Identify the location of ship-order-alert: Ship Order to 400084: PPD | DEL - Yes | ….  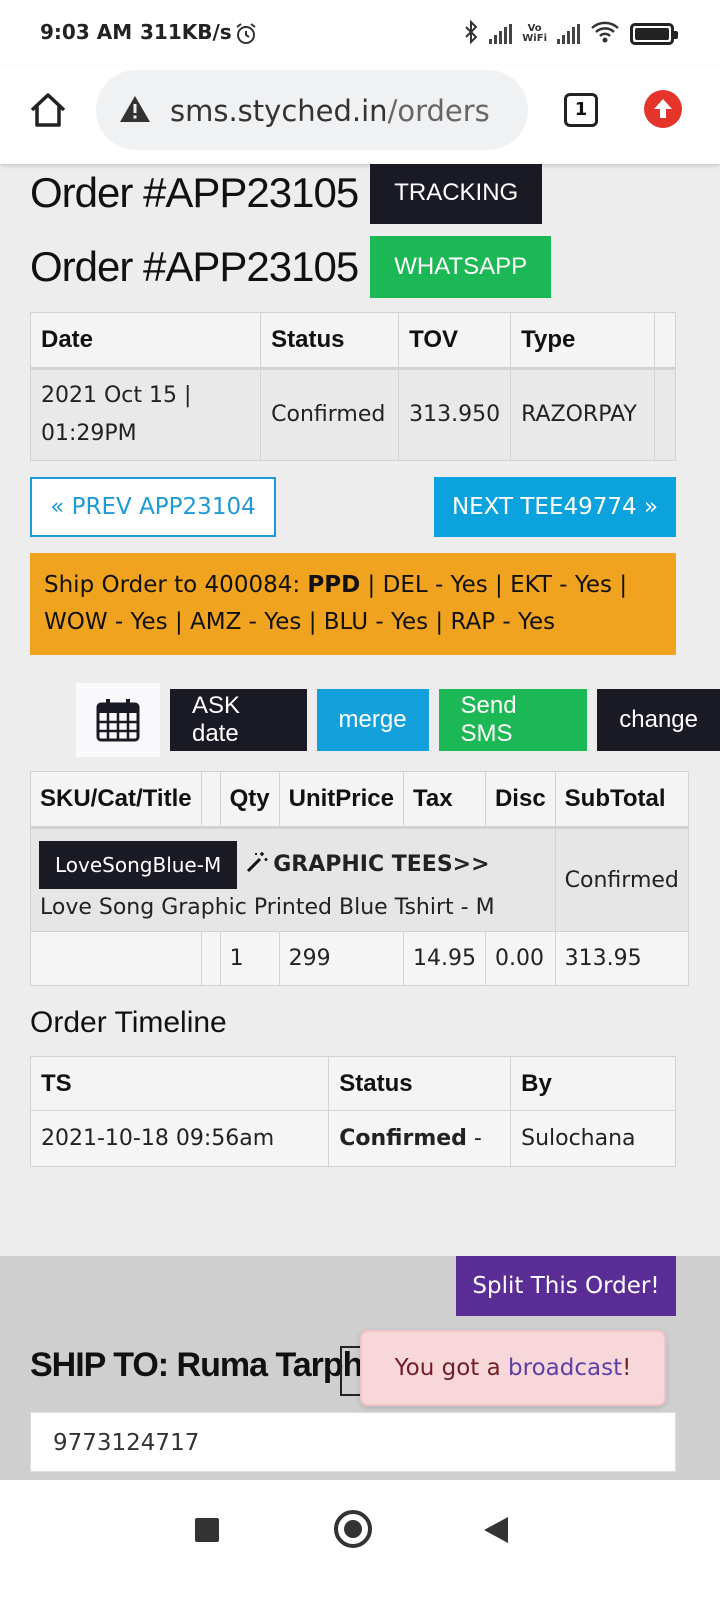
(353, 604).